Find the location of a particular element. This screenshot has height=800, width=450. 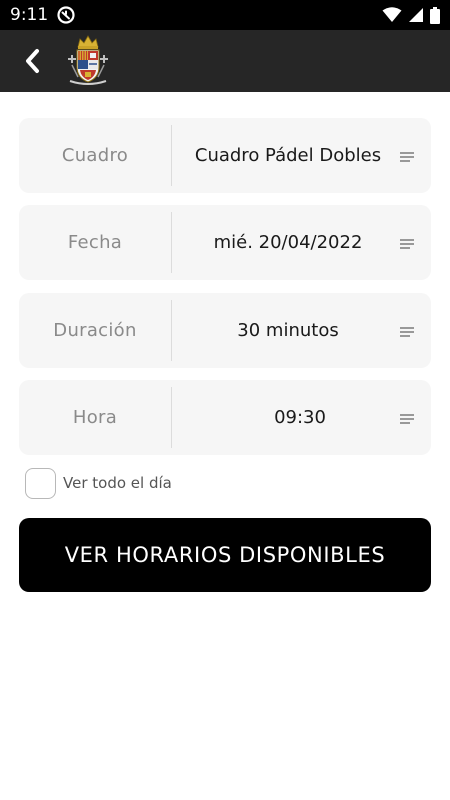

app-bar is located at coordinates (225, 61).